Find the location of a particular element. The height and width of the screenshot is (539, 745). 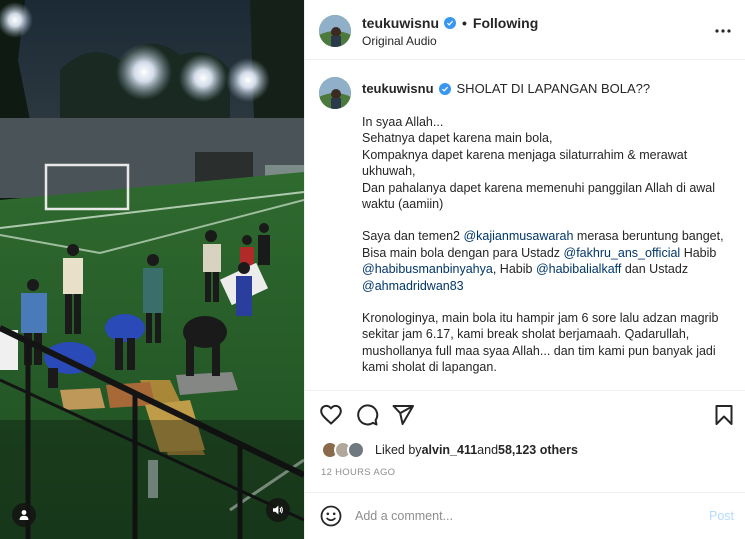

mention-link: @habibalialkaff is located at coordinates (578, 269).